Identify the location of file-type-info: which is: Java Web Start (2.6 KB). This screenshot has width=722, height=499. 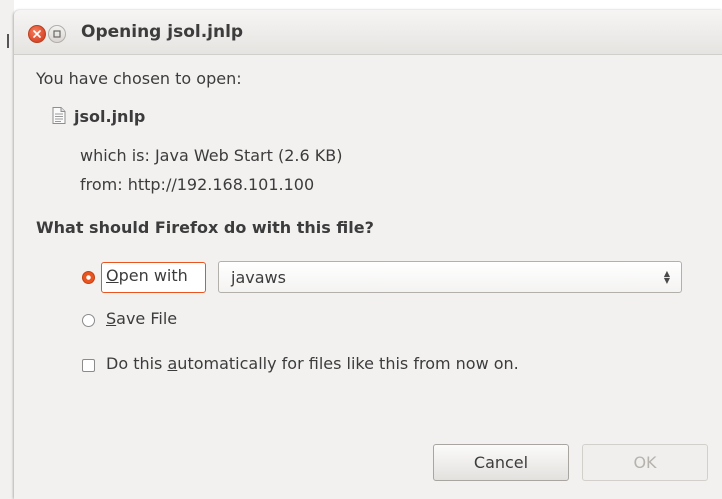
(211, 155).